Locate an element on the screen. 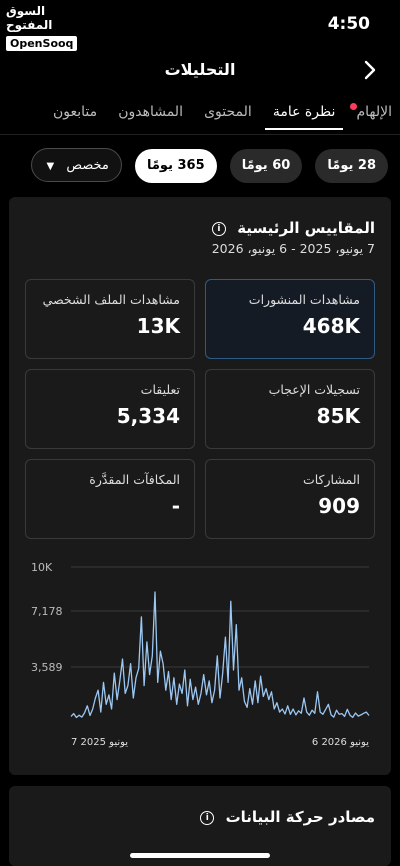  nav-bar: التحليلات is located at coordinates (200, 70).